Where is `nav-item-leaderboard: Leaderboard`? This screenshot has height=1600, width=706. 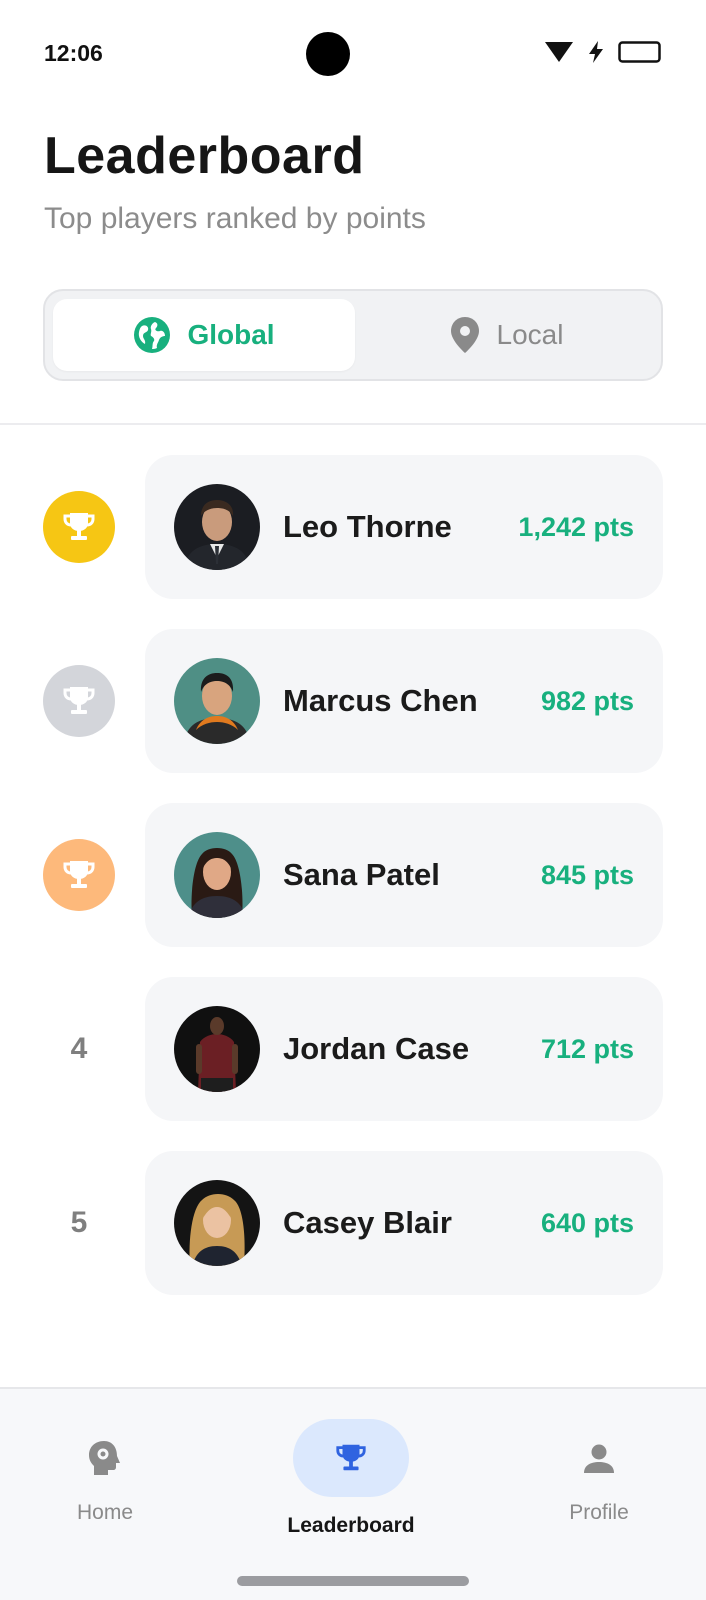
nav-item-leaderboard: Leaderboard is located at coordinates (351, 1463).